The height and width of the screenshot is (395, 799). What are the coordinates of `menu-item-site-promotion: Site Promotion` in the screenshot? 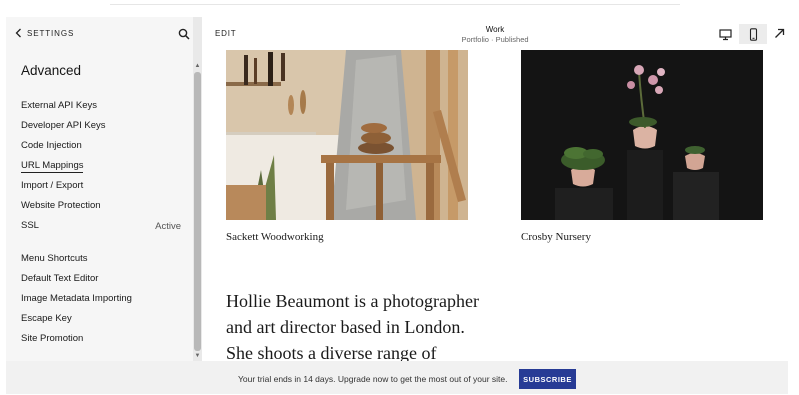 It's located at (101, 339).